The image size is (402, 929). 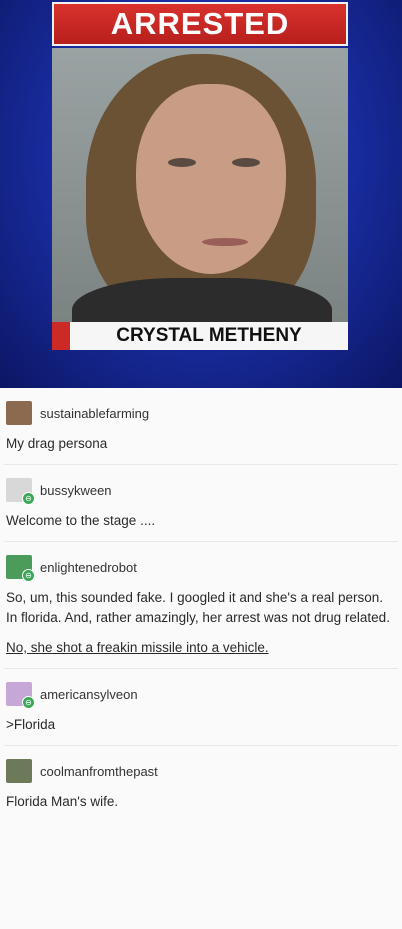 I want to click on post: sustainablefarming My drag persona, so click(x=201, y=426).